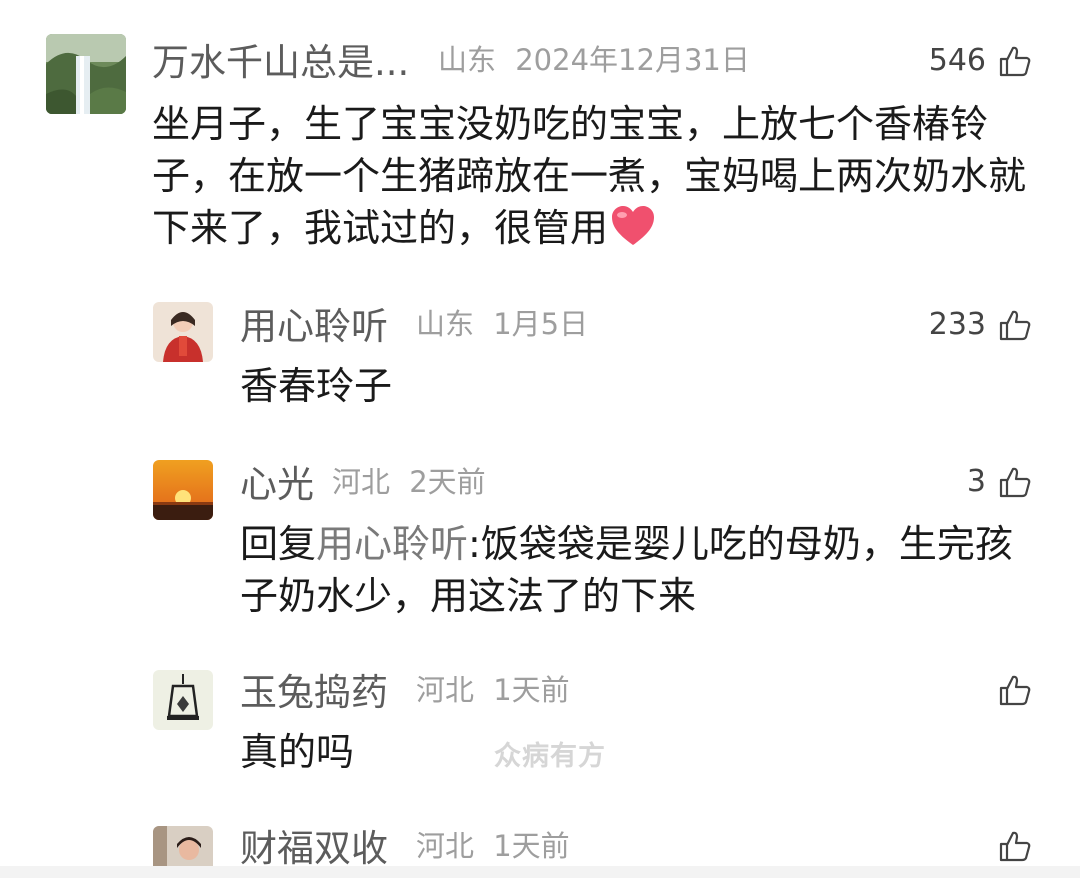  I want to click on like-count: 546, so click(957, 60).